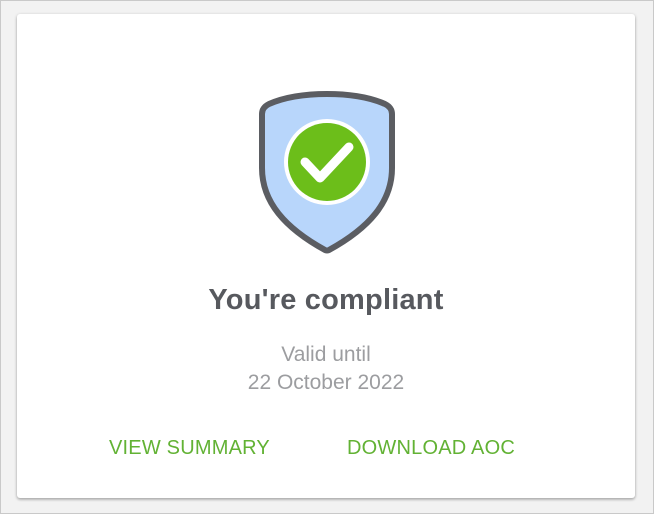  What do you see at coordinates (431, 448) in the screenshot?
I see `download-aoc-button: DOWNLOAD AOC` at bounding box center [431, 448].